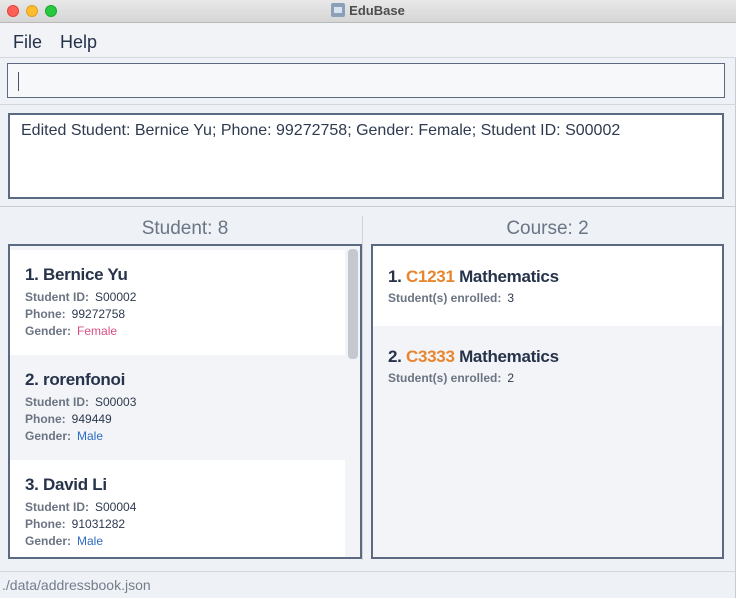 The image size is (740, 599). Describe the element at coordinates (75, 379) in the screenshot. I see `student-name: 2. rorenfonoi` at that location.